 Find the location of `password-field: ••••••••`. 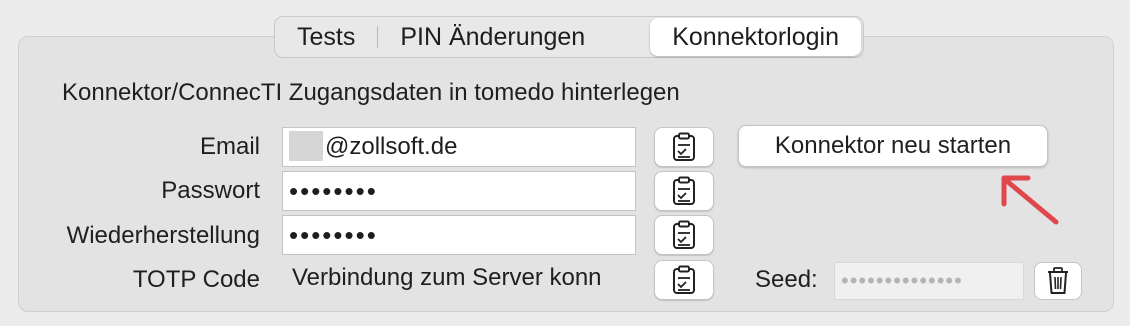

password-field: •••••••• is located at coordinates (459, 191).